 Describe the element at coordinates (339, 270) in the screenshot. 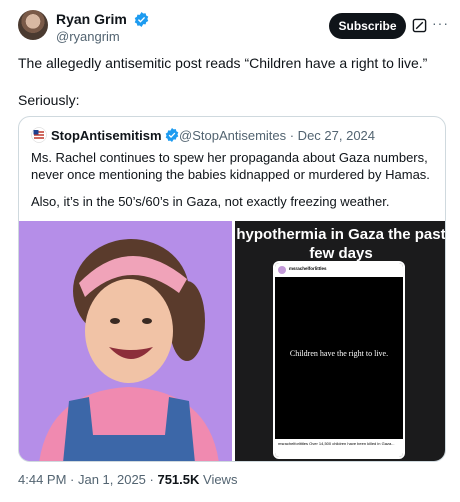

I see `embedded-post-header: msrachelforlittles` at that location.